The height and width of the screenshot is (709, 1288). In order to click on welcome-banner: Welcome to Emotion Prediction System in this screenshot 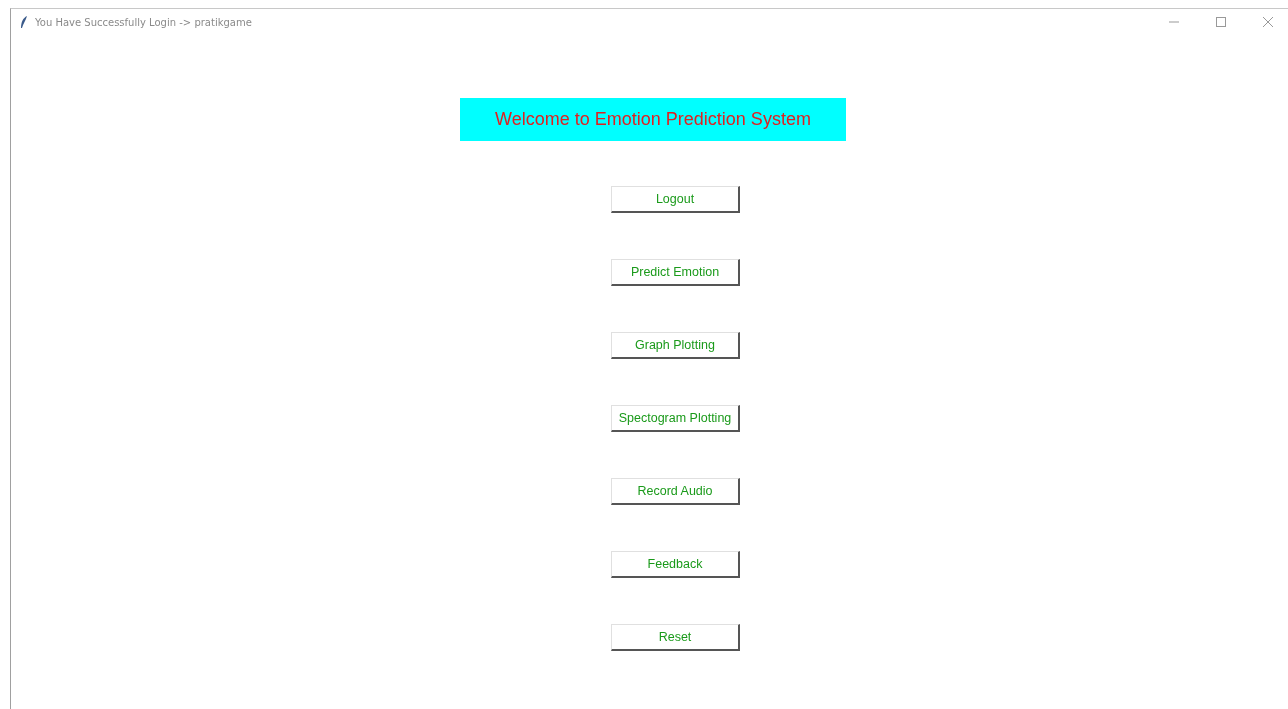, I will do `click(653, 119)`.